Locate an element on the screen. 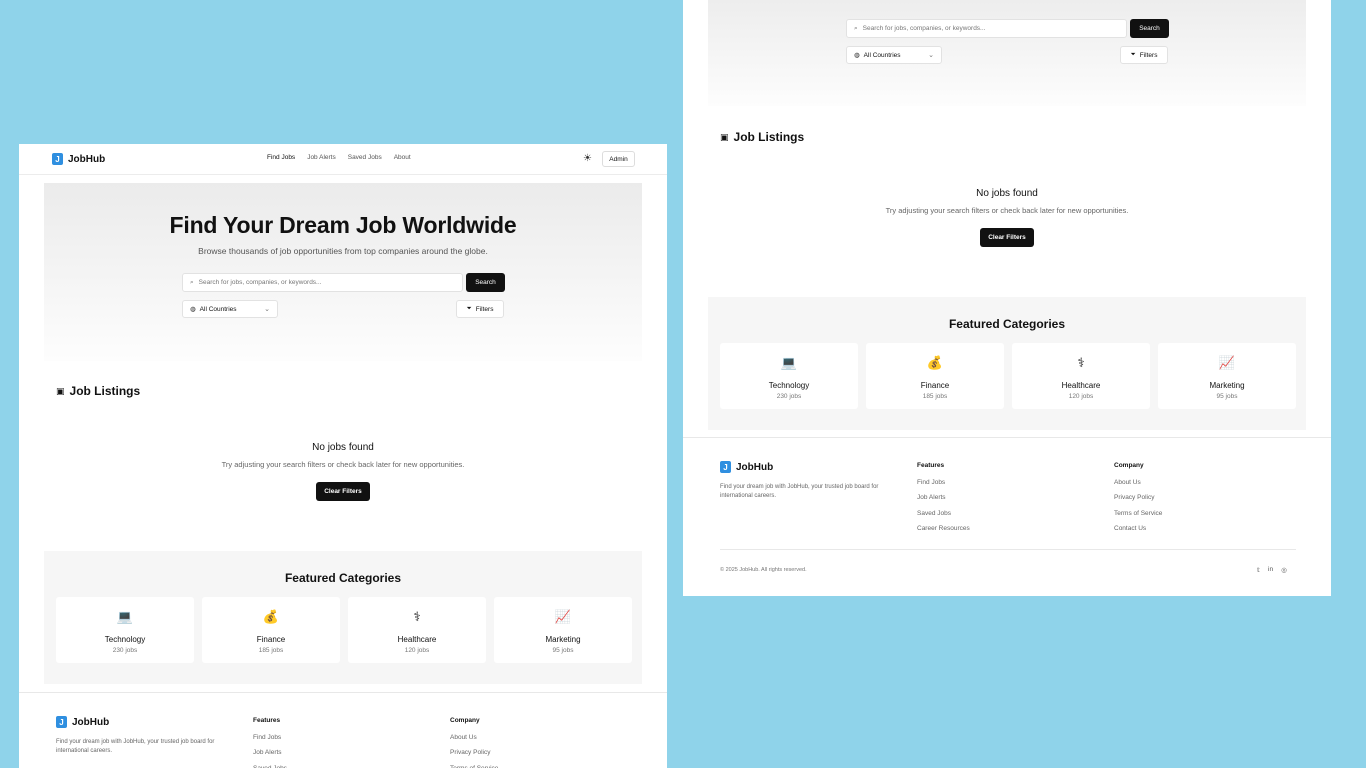 This screenshot has height=768, width=1366. brand-logo: J JobHub is located at coordinates (78, 159).